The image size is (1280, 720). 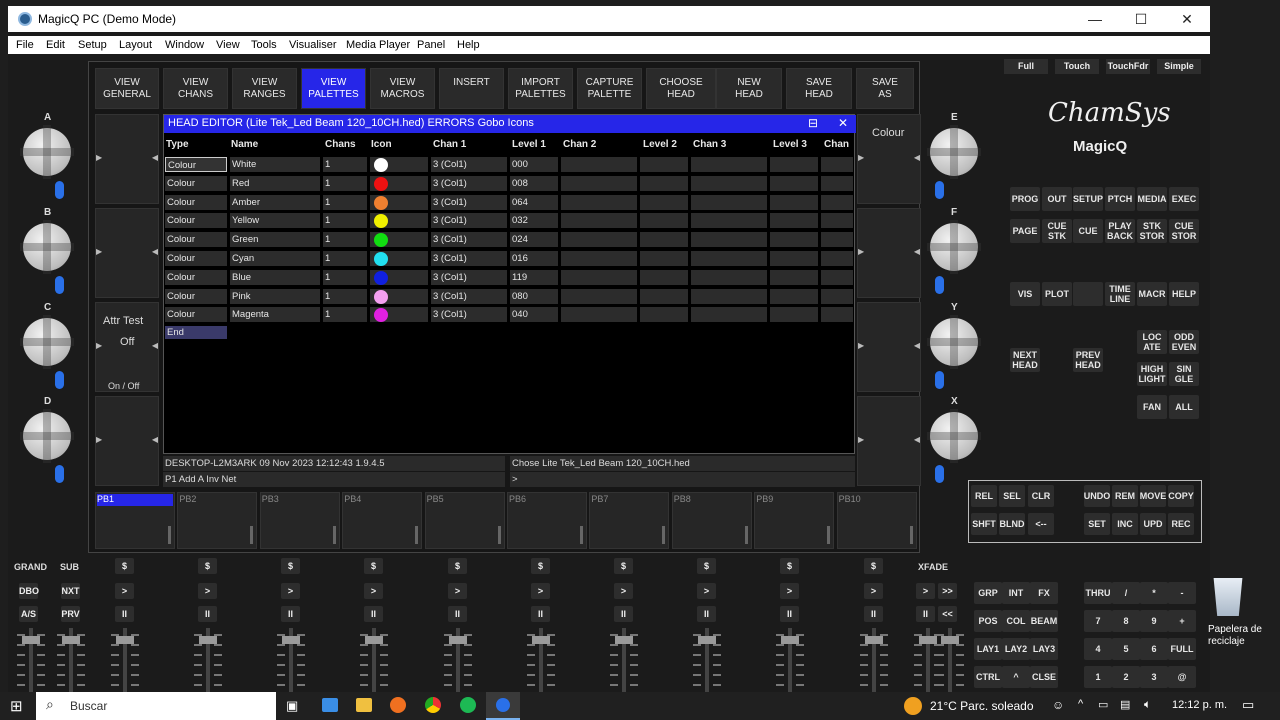 I want to click on left-soft-button-2: ▶ ◀, so click(x=127, y=253).